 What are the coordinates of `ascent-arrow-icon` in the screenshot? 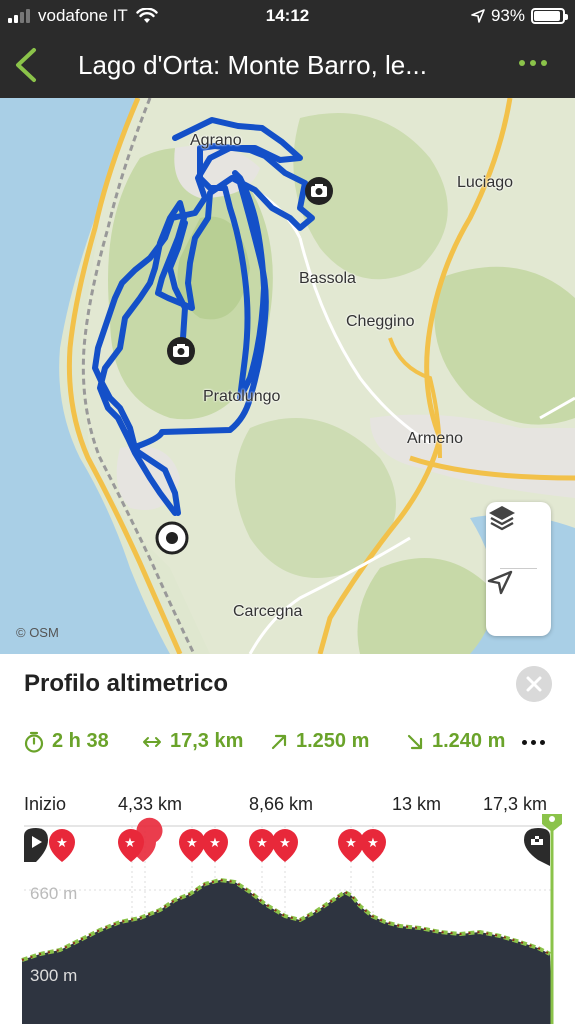 It's located at (279, 741).